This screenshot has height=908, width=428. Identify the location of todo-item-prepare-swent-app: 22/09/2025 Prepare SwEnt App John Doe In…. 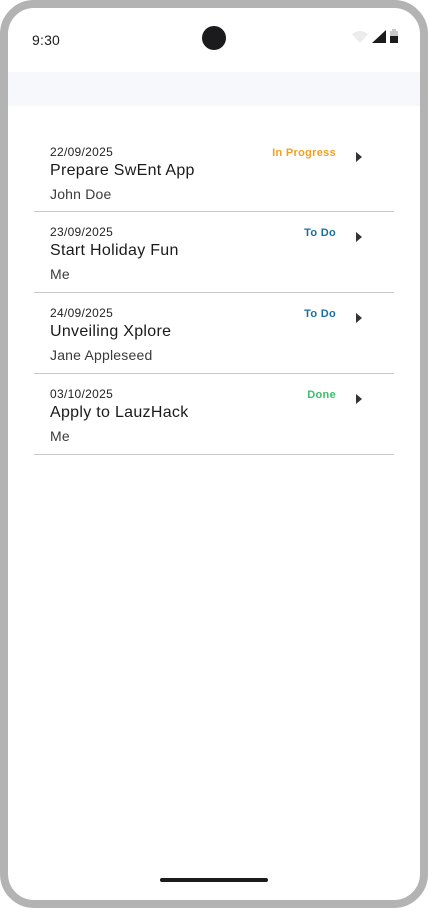
(214, 172).